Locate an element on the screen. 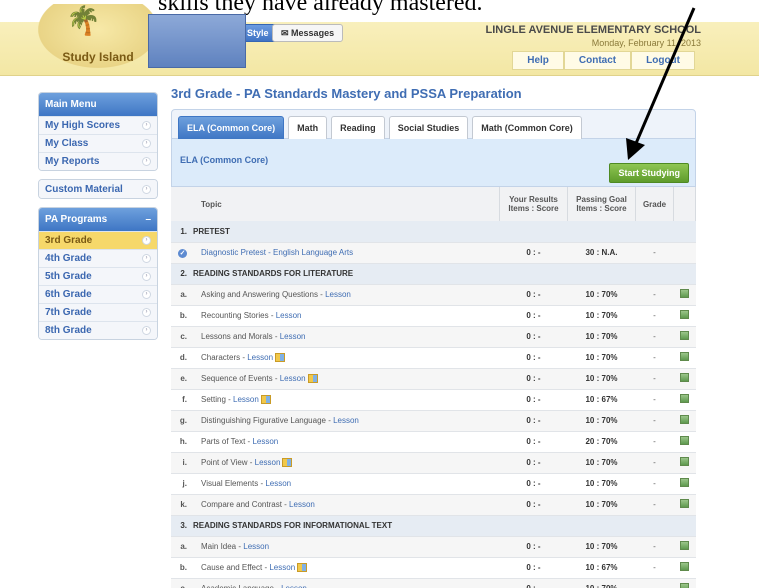 The image size is (759, 588). annotation-arrow is located at coordinates (661, 83).